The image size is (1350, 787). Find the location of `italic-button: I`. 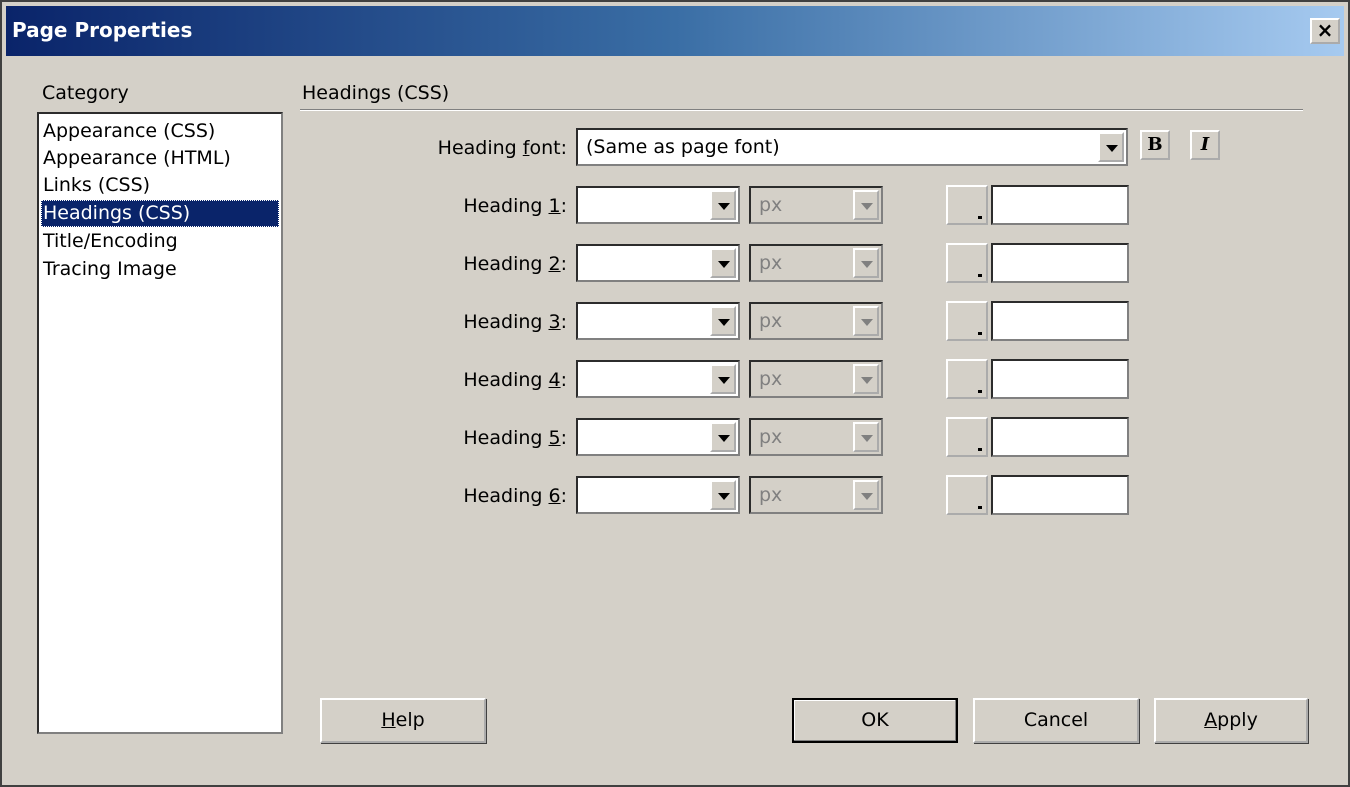

italic-button: I is located at coordinates (1205, 145).